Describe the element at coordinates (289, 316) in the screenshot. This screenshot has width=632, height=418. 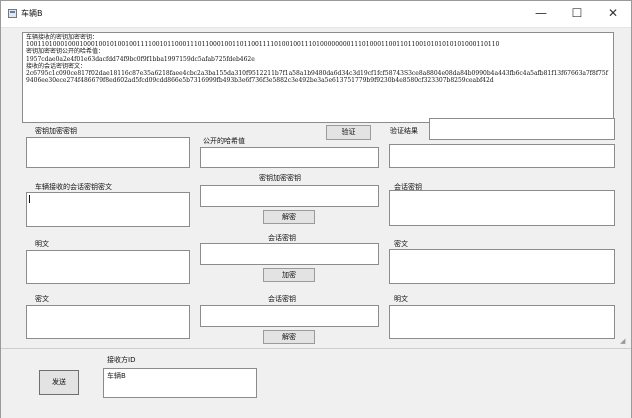
I see `middle-session-key-2-field` at that location.